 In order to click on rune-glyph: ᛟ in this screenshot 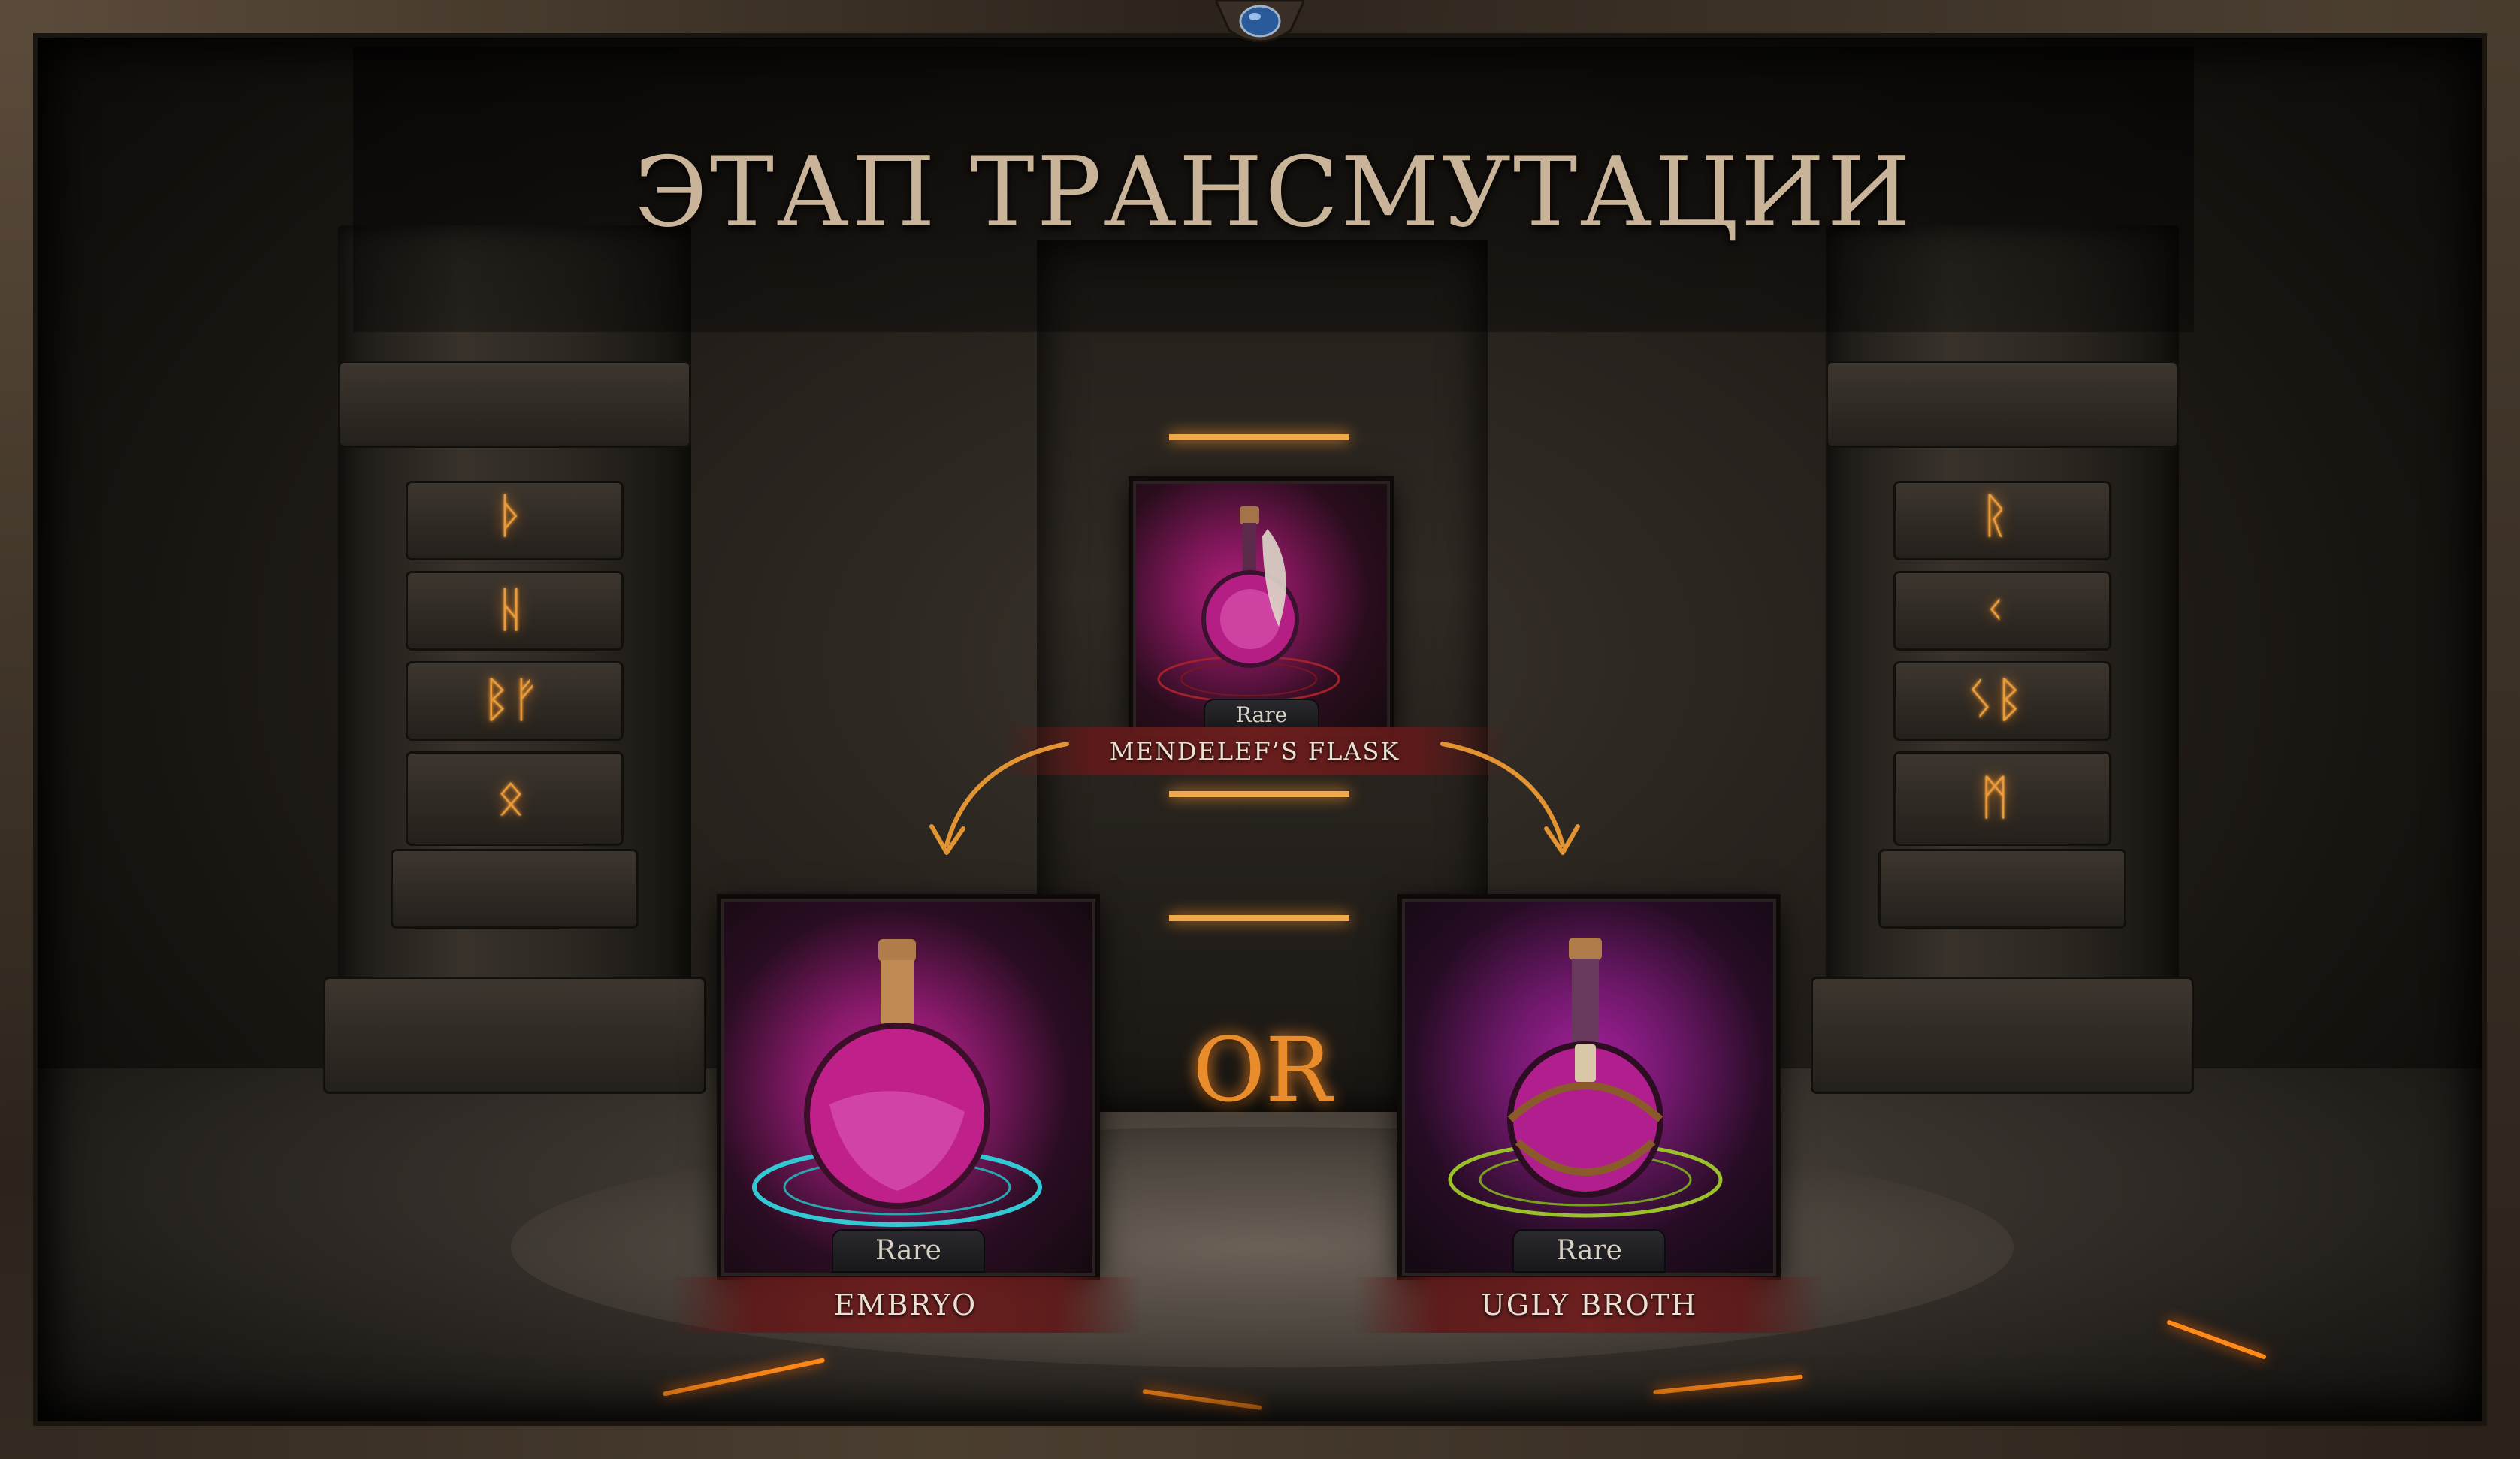, I will do `click(511, 798)`.